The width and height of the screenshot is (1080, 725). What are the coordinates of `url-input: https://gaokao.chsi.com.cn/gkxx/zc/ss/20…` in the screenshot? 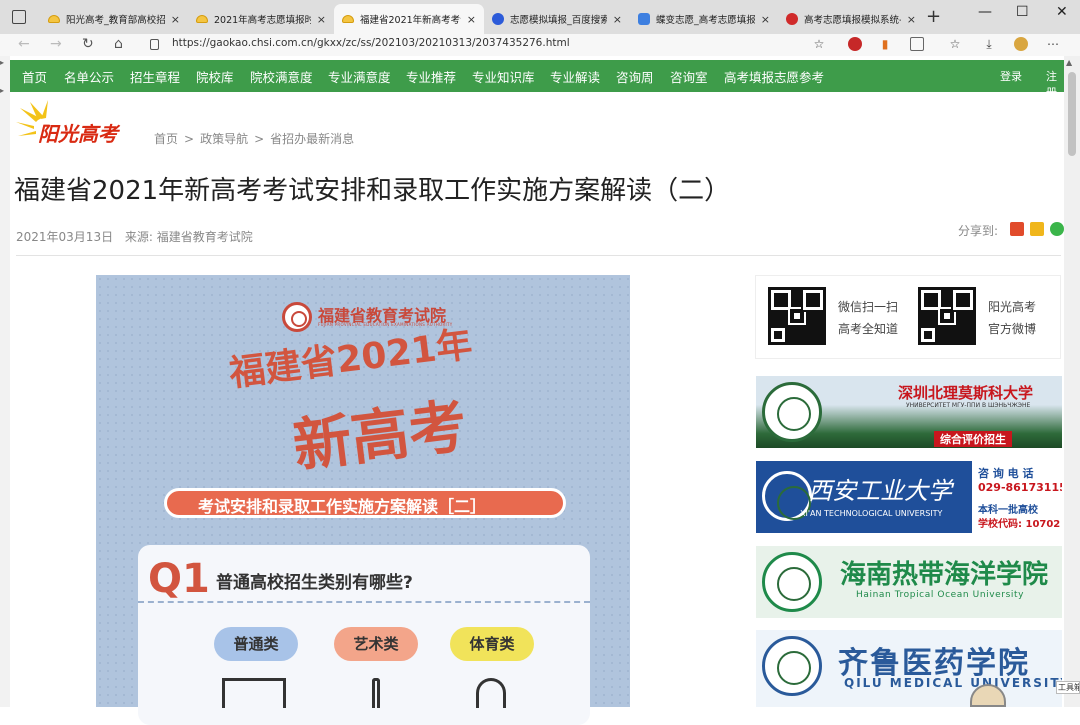 It's located at (371, 43).